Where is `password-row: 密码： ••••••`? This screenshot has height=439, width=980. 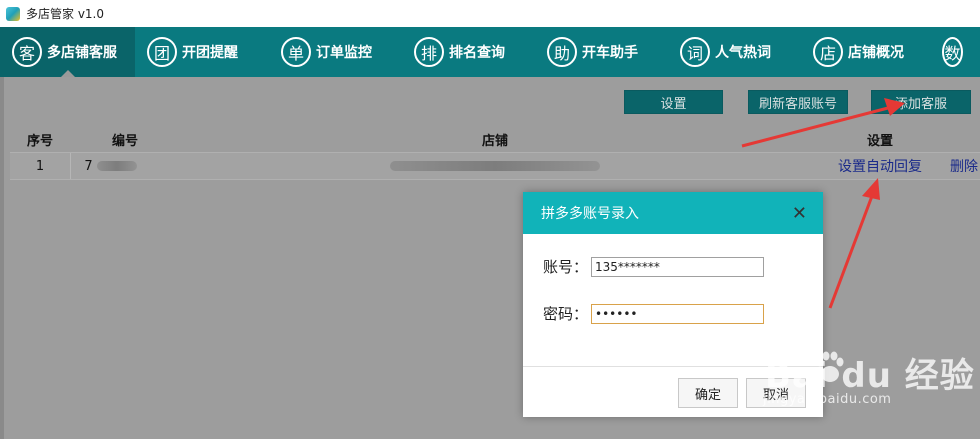
password-row: 密码： •••••• is located at coordinates (653, 313).